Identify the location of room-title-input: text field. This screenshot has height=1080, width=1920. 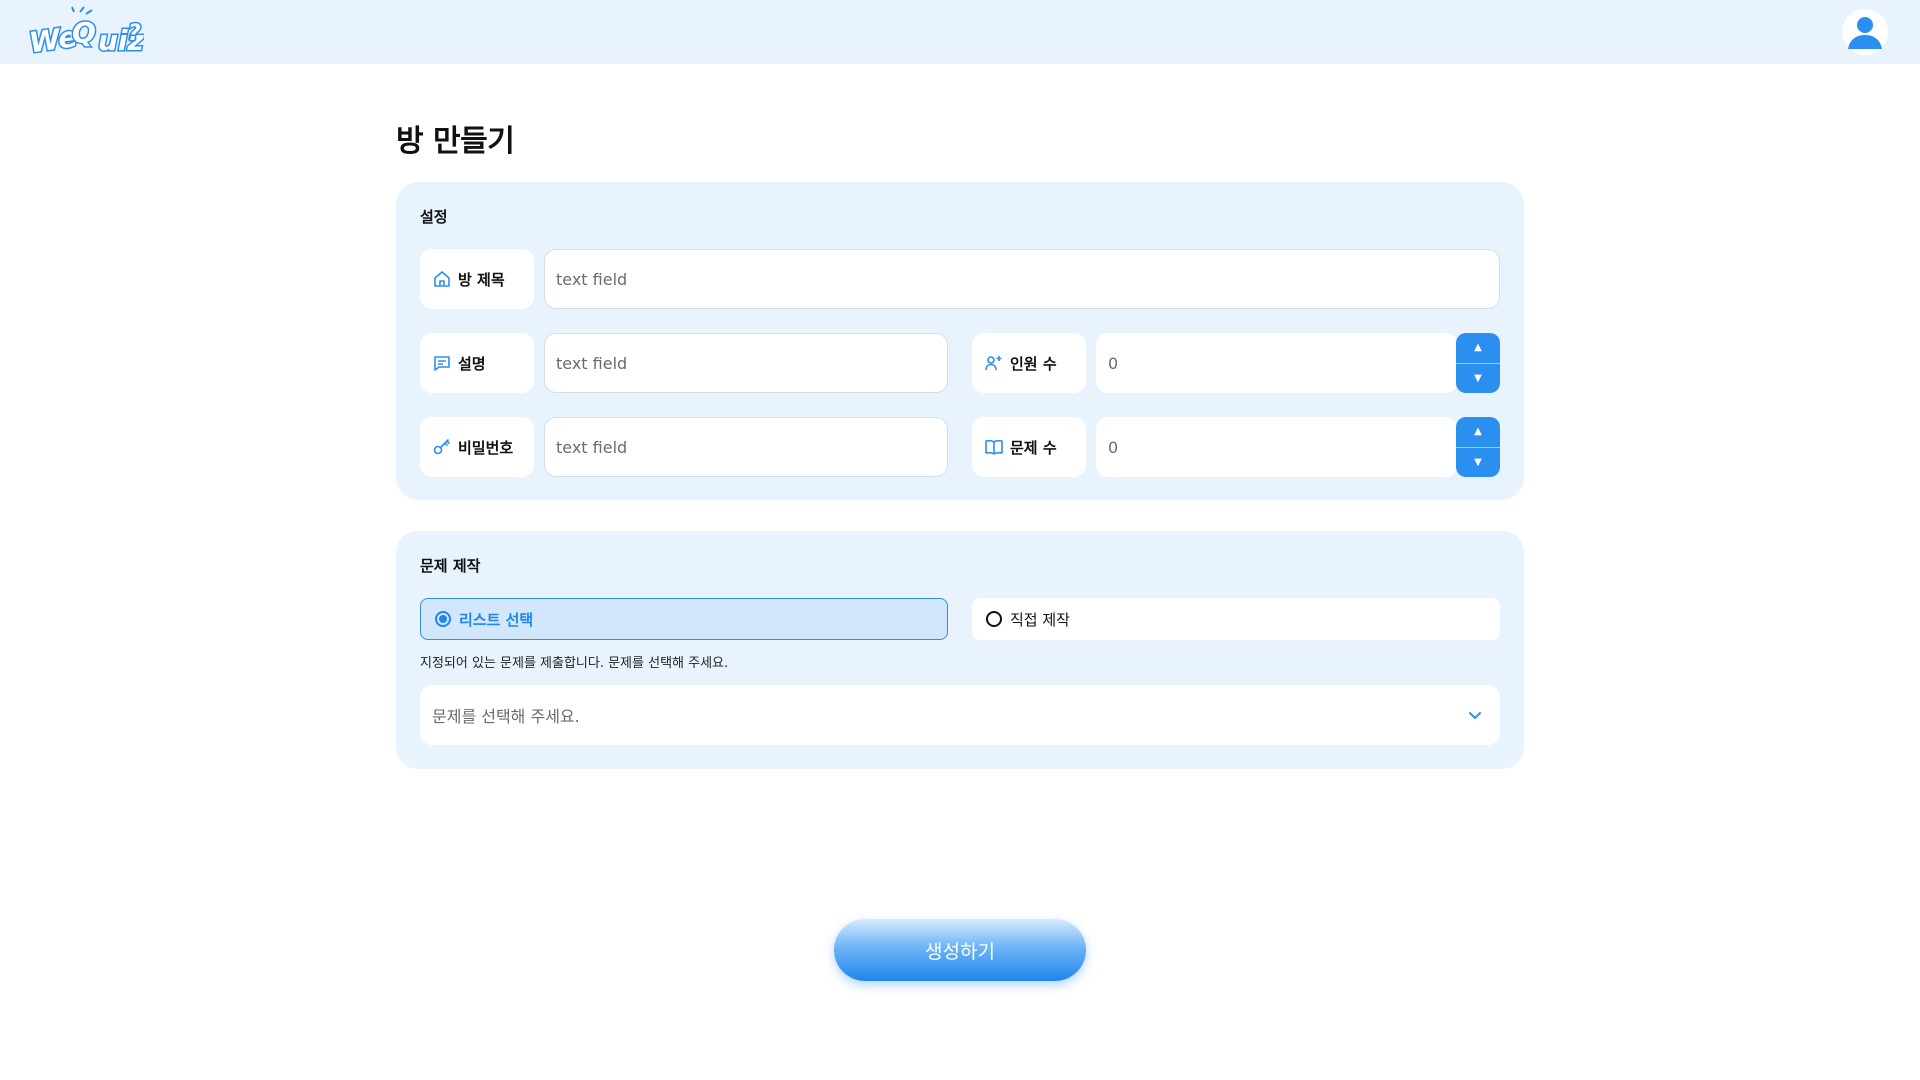
(1022, 279).